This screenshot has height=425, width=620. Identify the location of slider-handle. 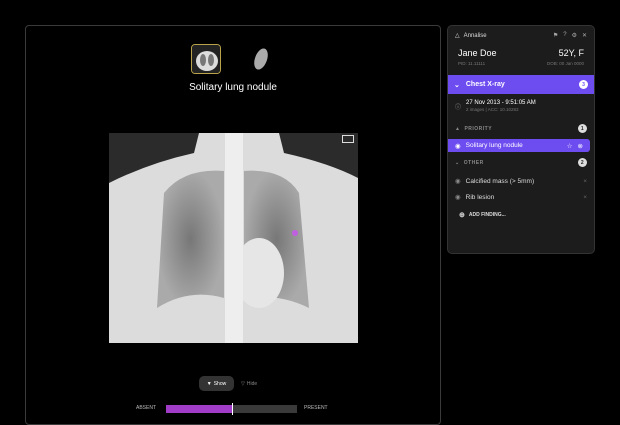
(232, 409).